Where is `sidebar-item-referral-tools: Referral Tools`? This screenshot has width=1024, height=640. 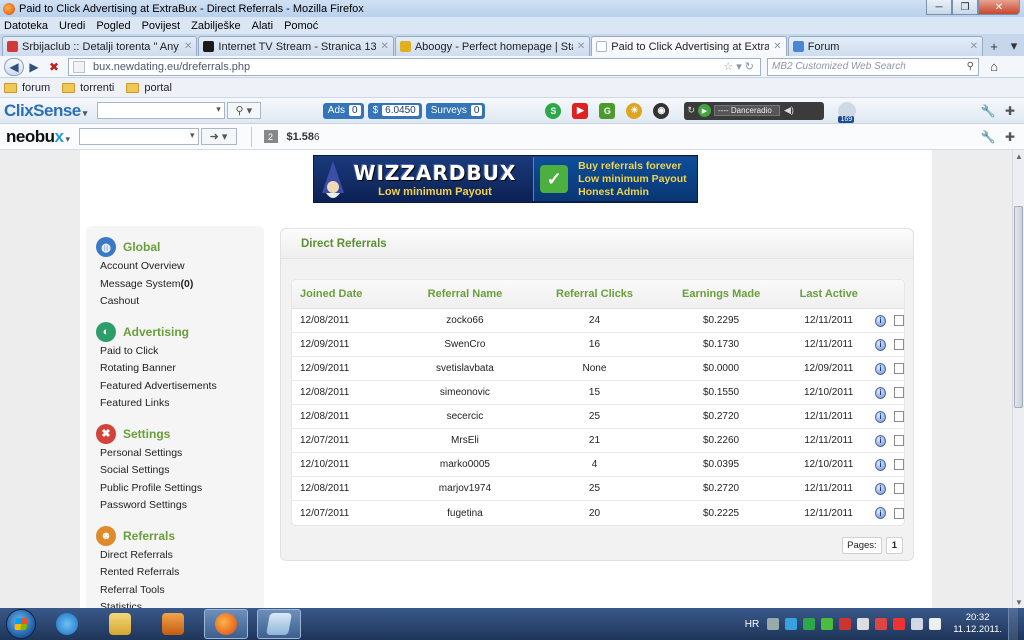
sidebar-item-referral-tools: Referral Tools is located at coordinates (175, 591).